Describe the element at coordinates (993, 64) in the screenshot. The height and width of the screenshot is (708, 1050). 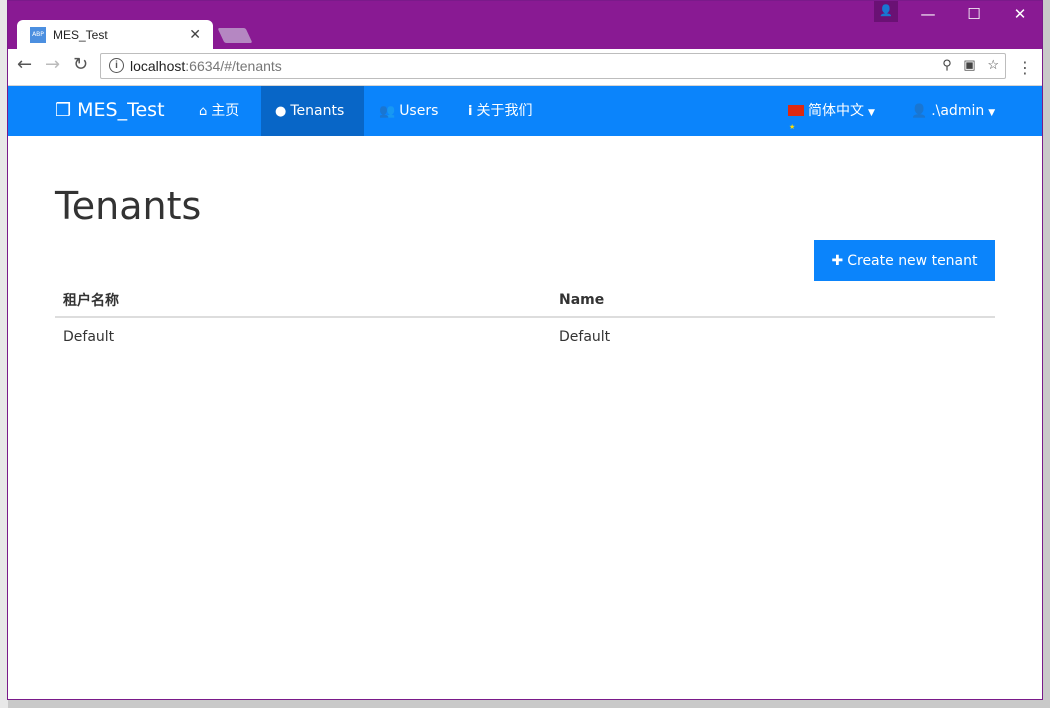
I see `bookmark-star-icon: ☆` at that location.